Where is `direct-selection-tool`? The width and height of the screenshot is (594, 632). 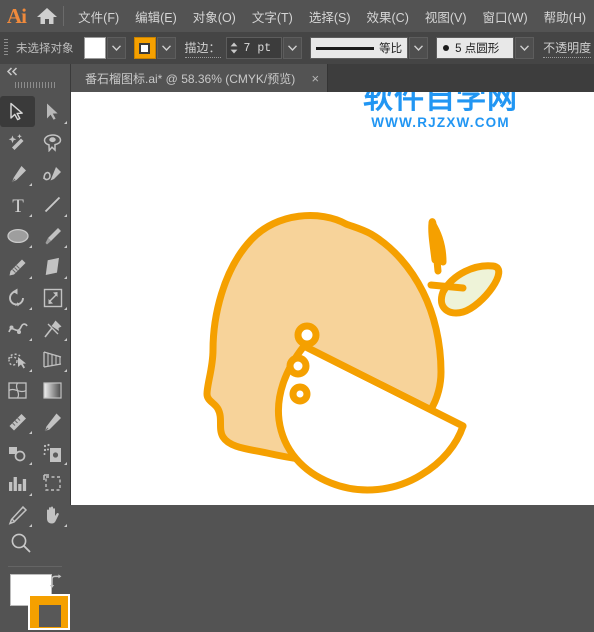 direct-selection-tool is located at coordinates (52, 111).